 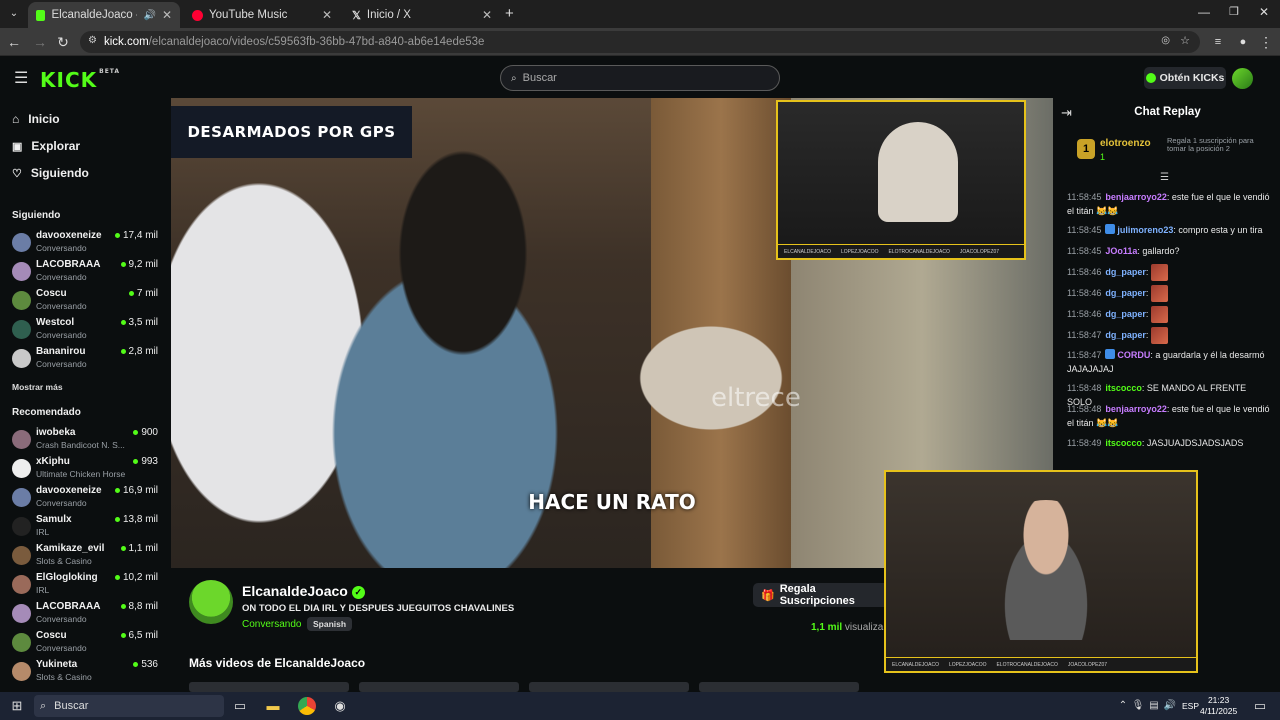 I want to click on channel-name-heading: ElcanaldeJoaco ✓, so click(x=303, y=591).